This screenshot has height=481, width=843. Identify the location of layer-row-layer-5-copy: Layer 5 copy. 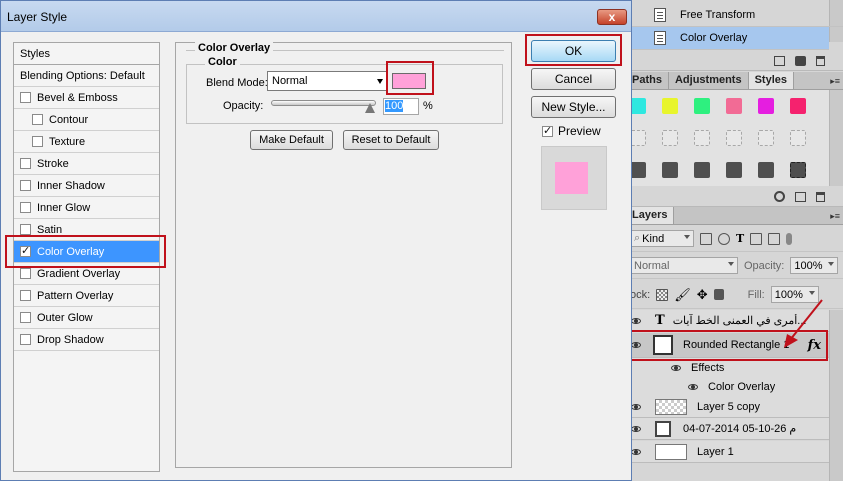
(727, 407).